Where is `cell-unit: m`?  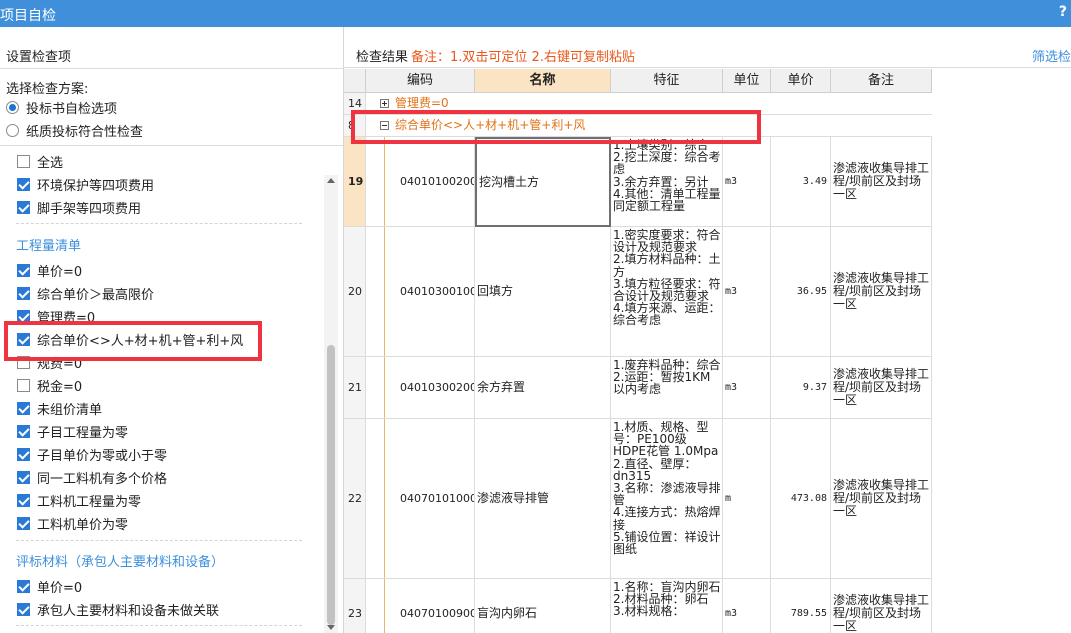 cell-unit: m is located at coordinates (747, 499).